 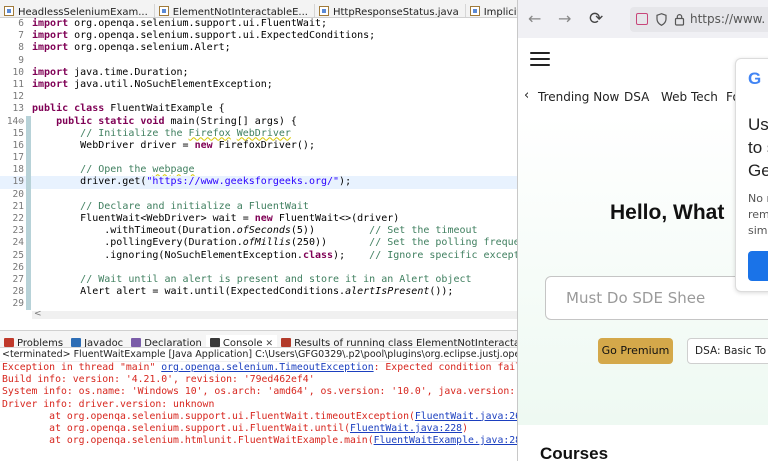 I want to click on google-signin-popup: G Use to s Ge No m reme simp, so click(x=751, y=175).